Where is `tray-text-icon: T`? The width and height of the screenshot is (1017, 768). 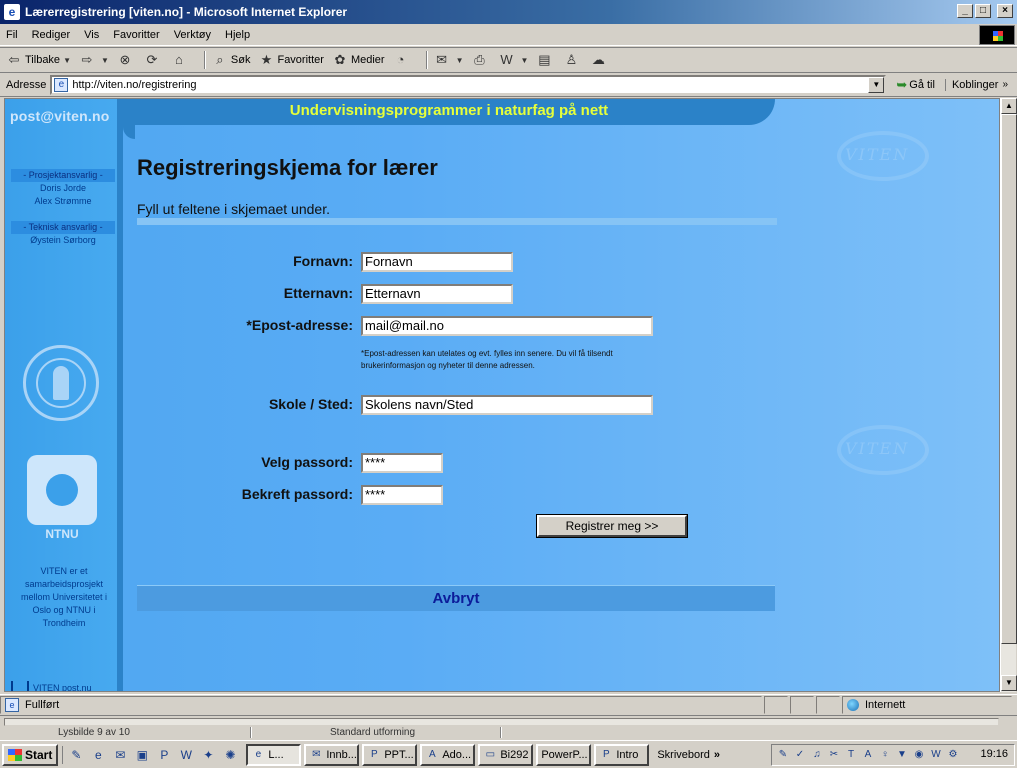
tray-text-icon: T is located at coordinates (851, 755).